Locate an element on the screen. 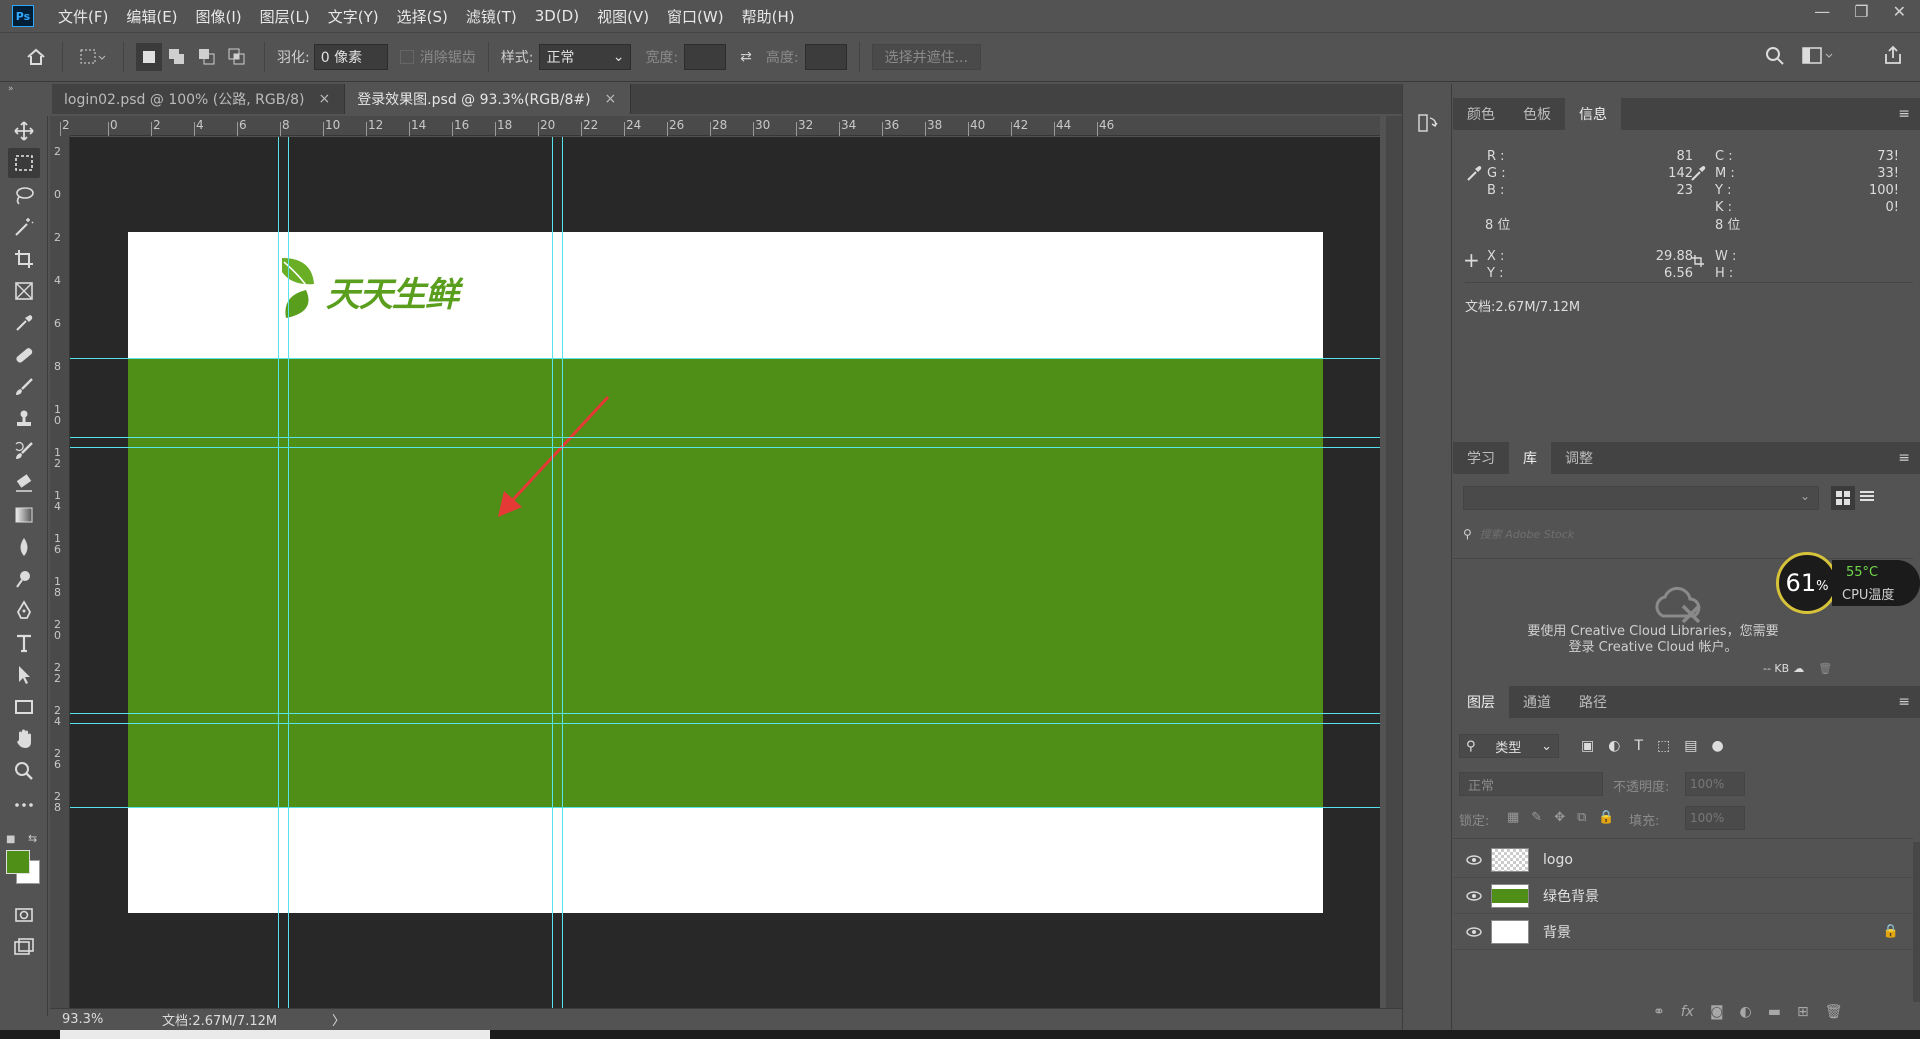 Image resolution: width=1920 pixels, height=1039 pixels. move-tool-icon is located at coordinates (24, 131).